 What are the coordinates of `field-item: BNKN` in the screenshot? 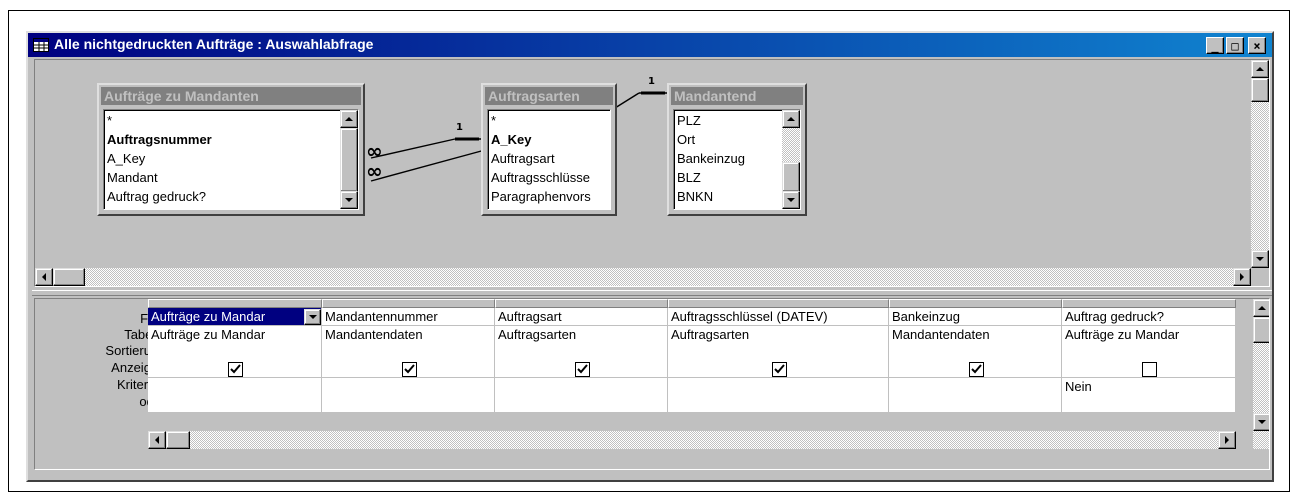 It's located at (728, 196).